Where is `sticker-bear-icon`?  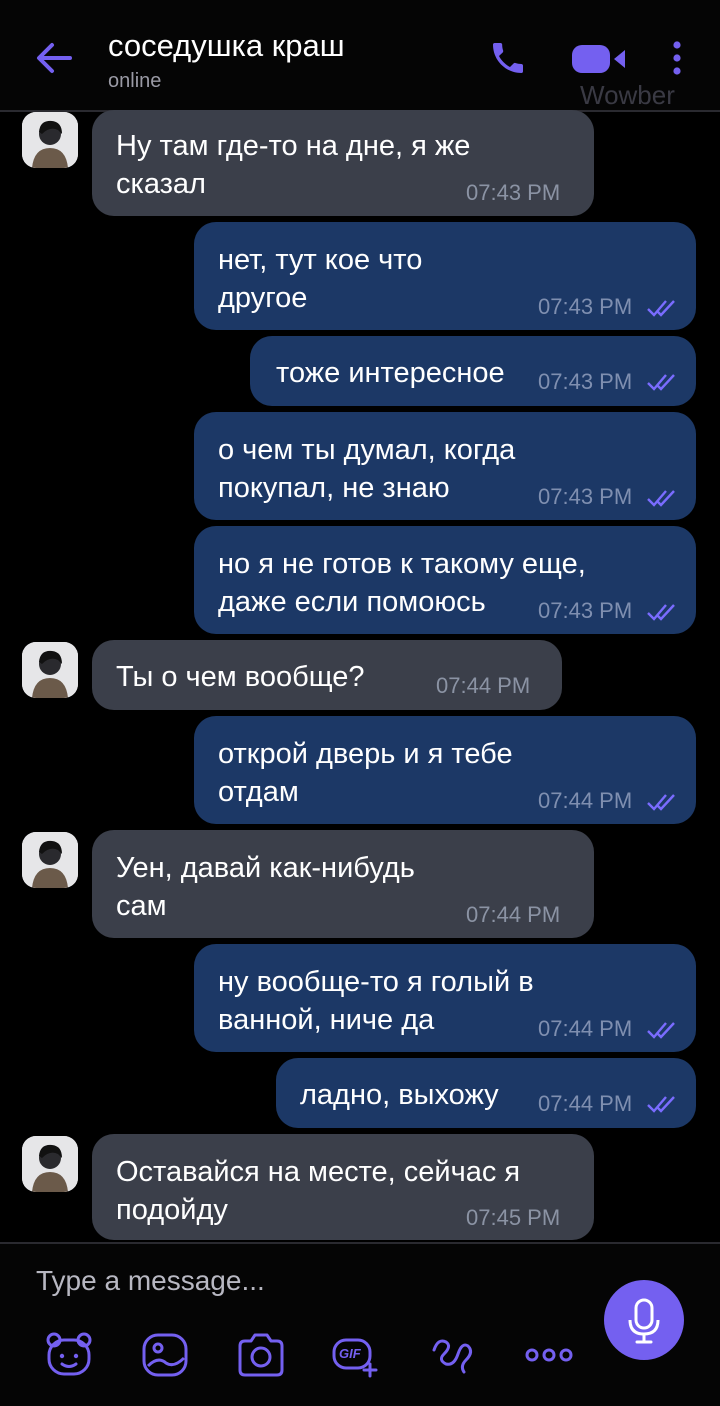
sticker-bear-icon is located at coordinates (69, 1355).